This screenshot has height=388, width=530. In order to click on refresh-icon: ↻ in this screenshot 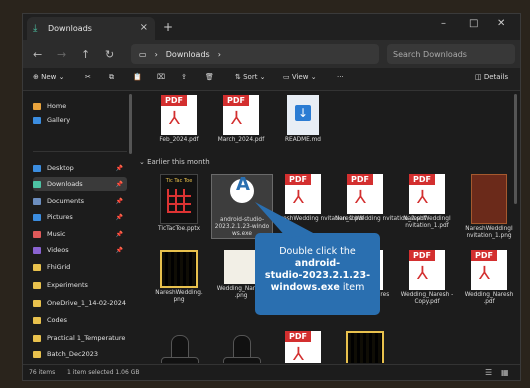, I will do `click(109, 54)`.